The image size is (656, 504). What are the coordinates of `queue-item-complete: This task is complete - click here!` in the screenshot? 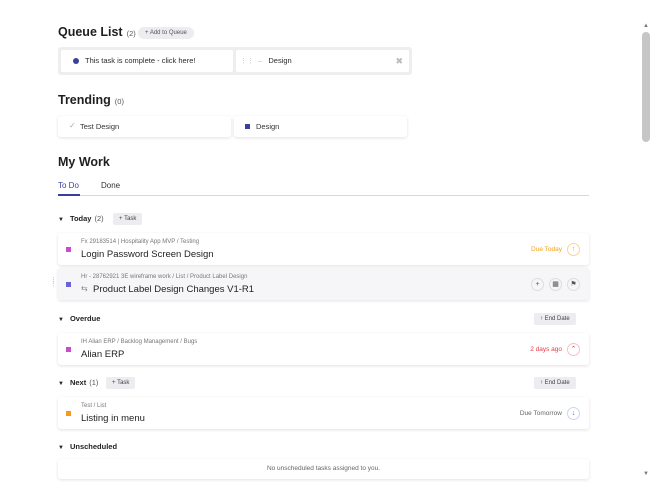 It's located at (147, 61).